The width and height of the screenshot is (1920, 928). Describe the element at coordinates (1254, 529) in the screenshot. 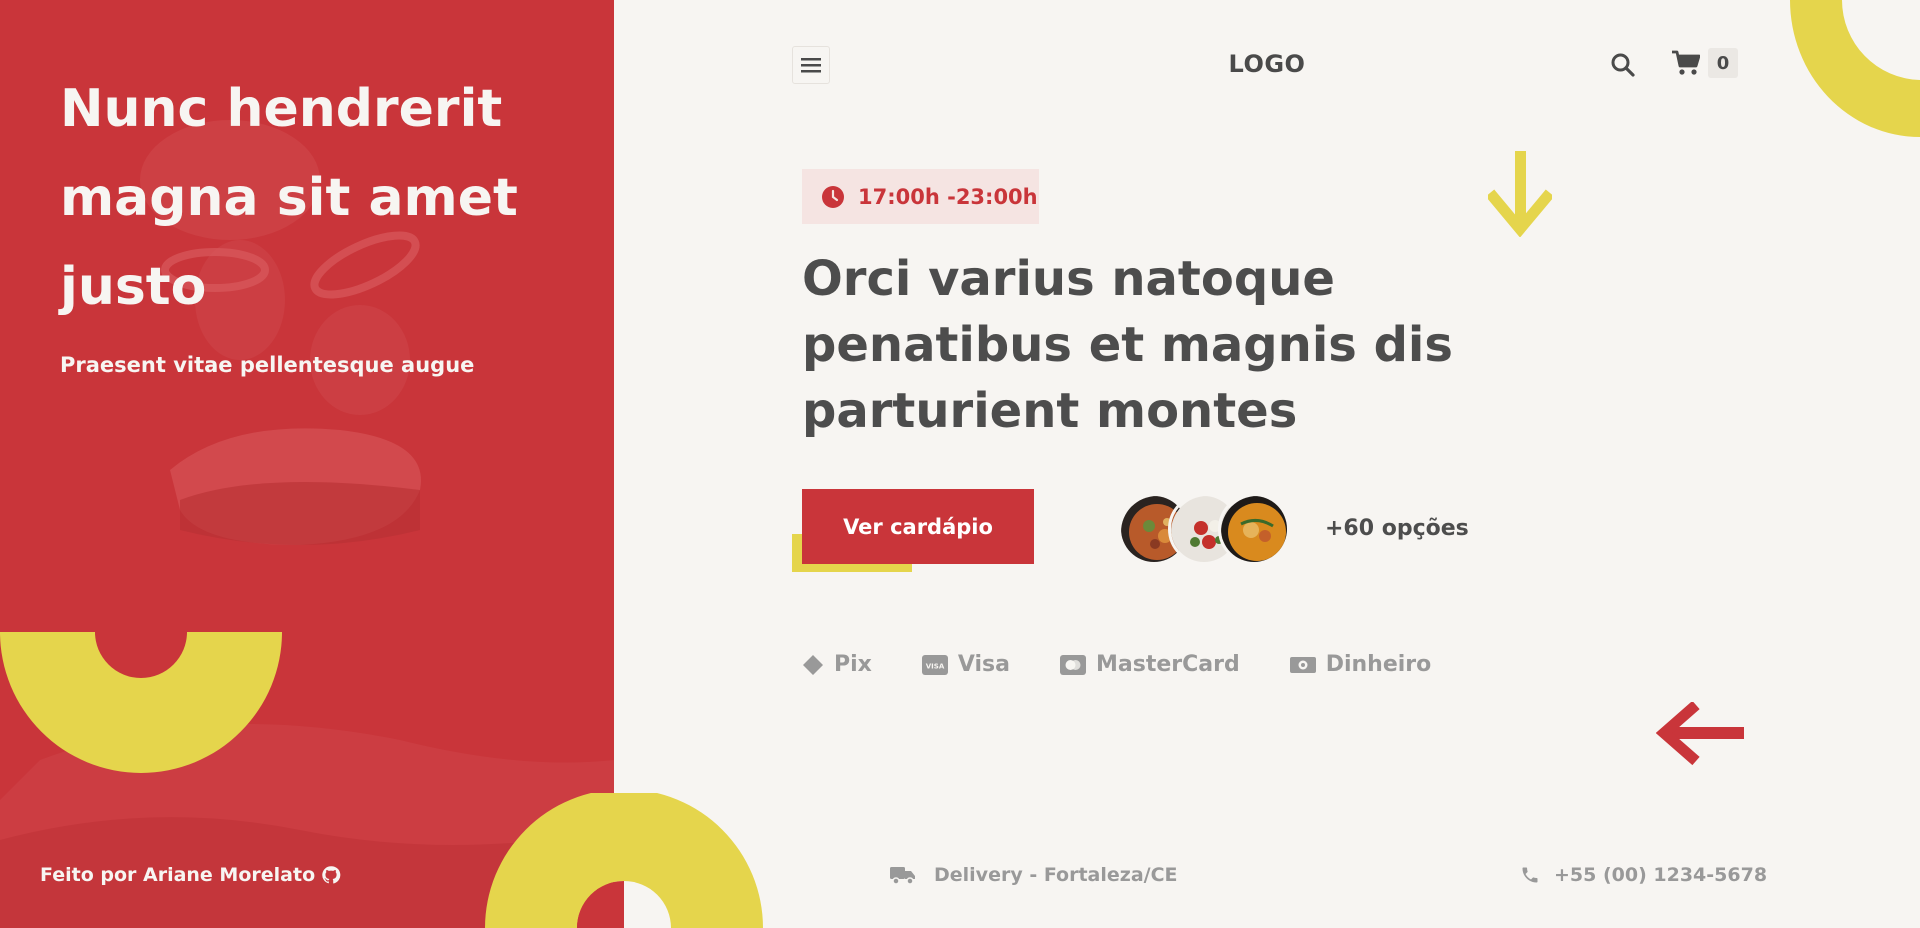

I see `dish-thumbnail` at that location.